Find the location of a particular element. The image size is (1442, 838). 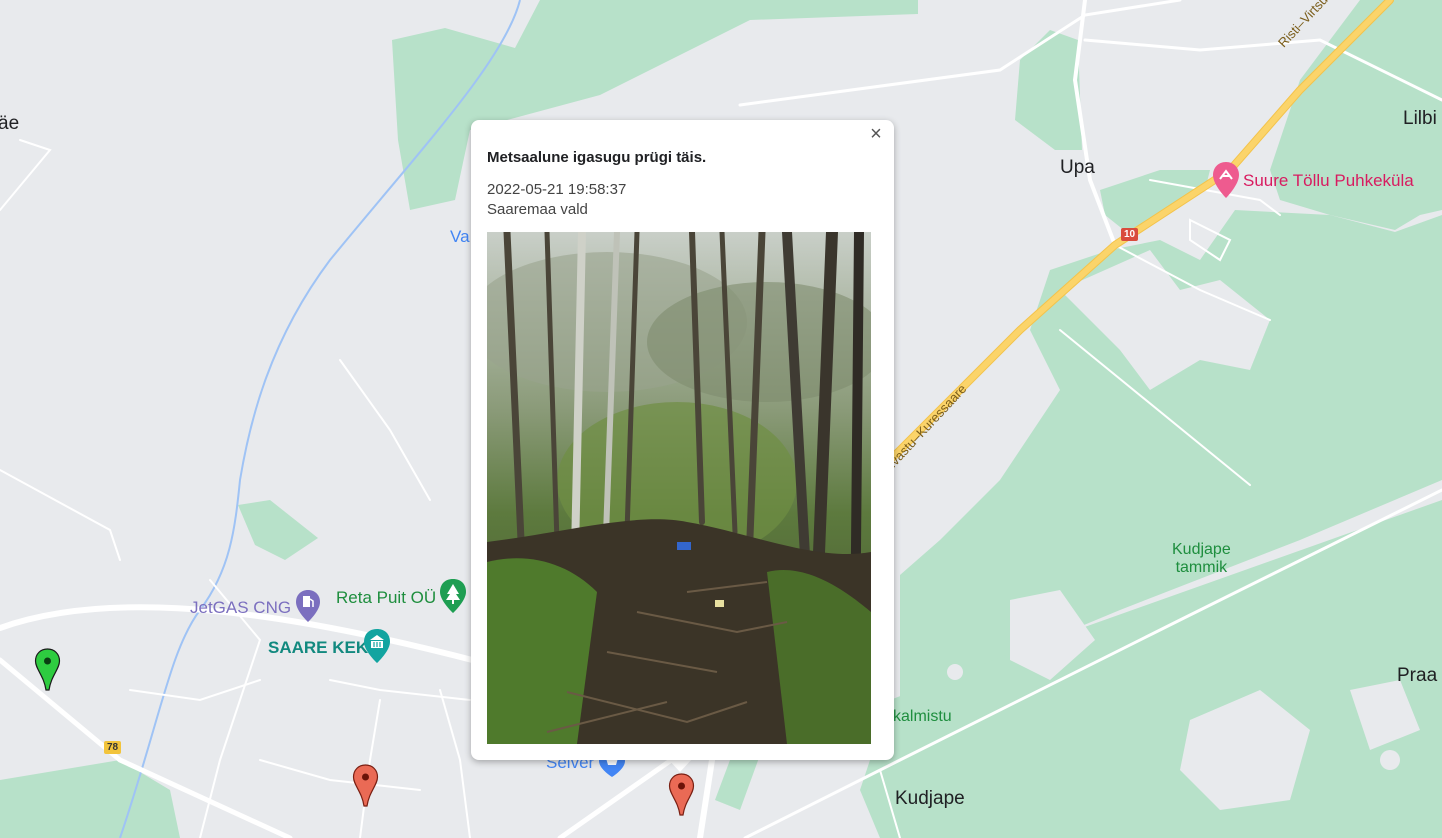

museum-icon is located at coordinates (377, 646).